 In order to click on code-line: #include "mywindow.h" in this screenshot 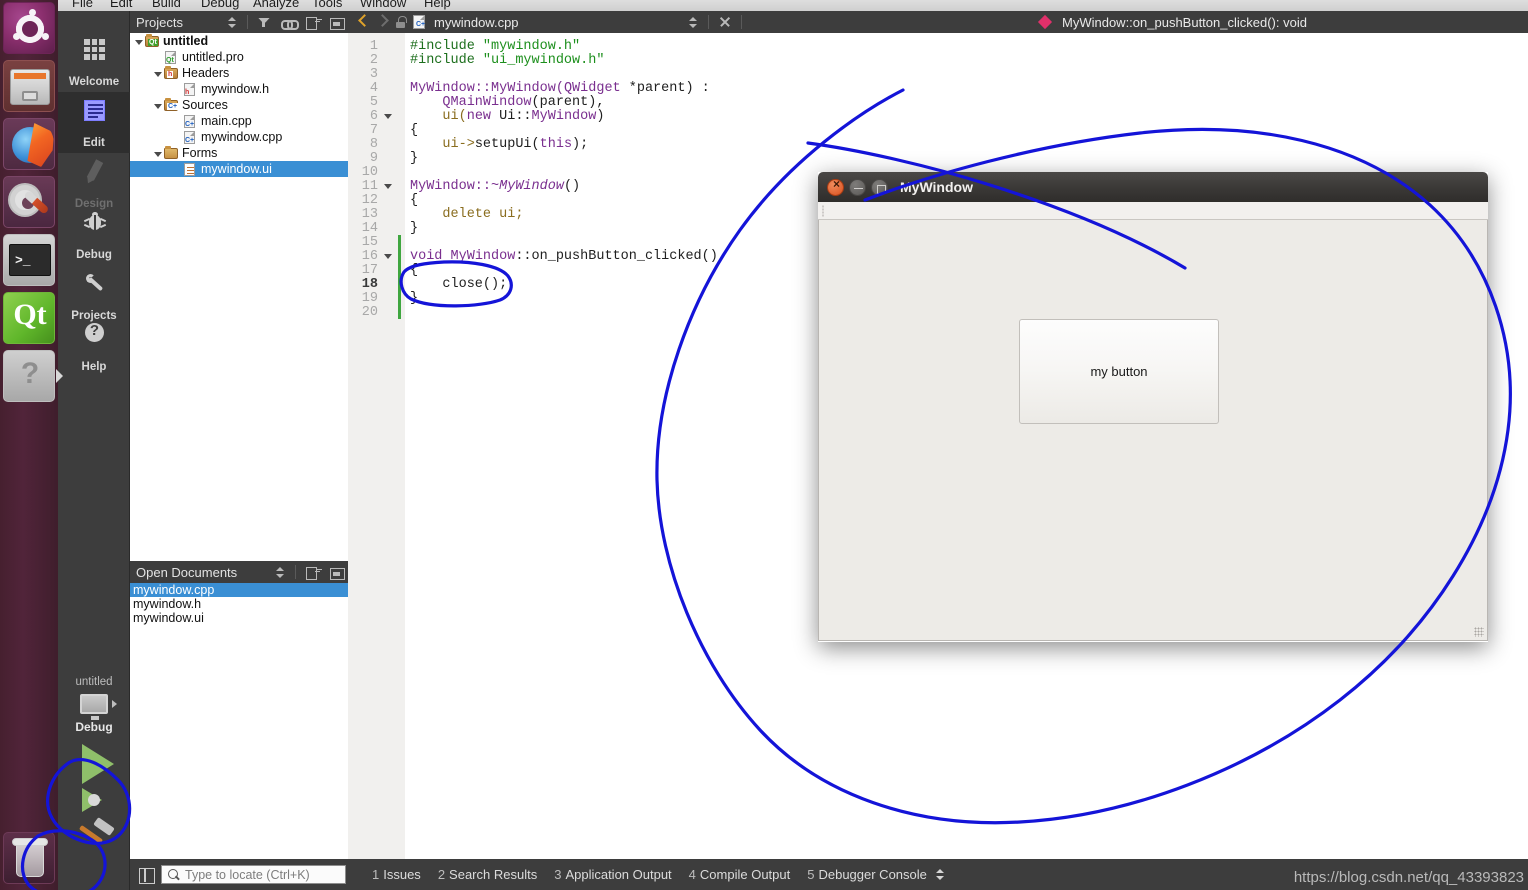, I will do `click(495, 46)`.